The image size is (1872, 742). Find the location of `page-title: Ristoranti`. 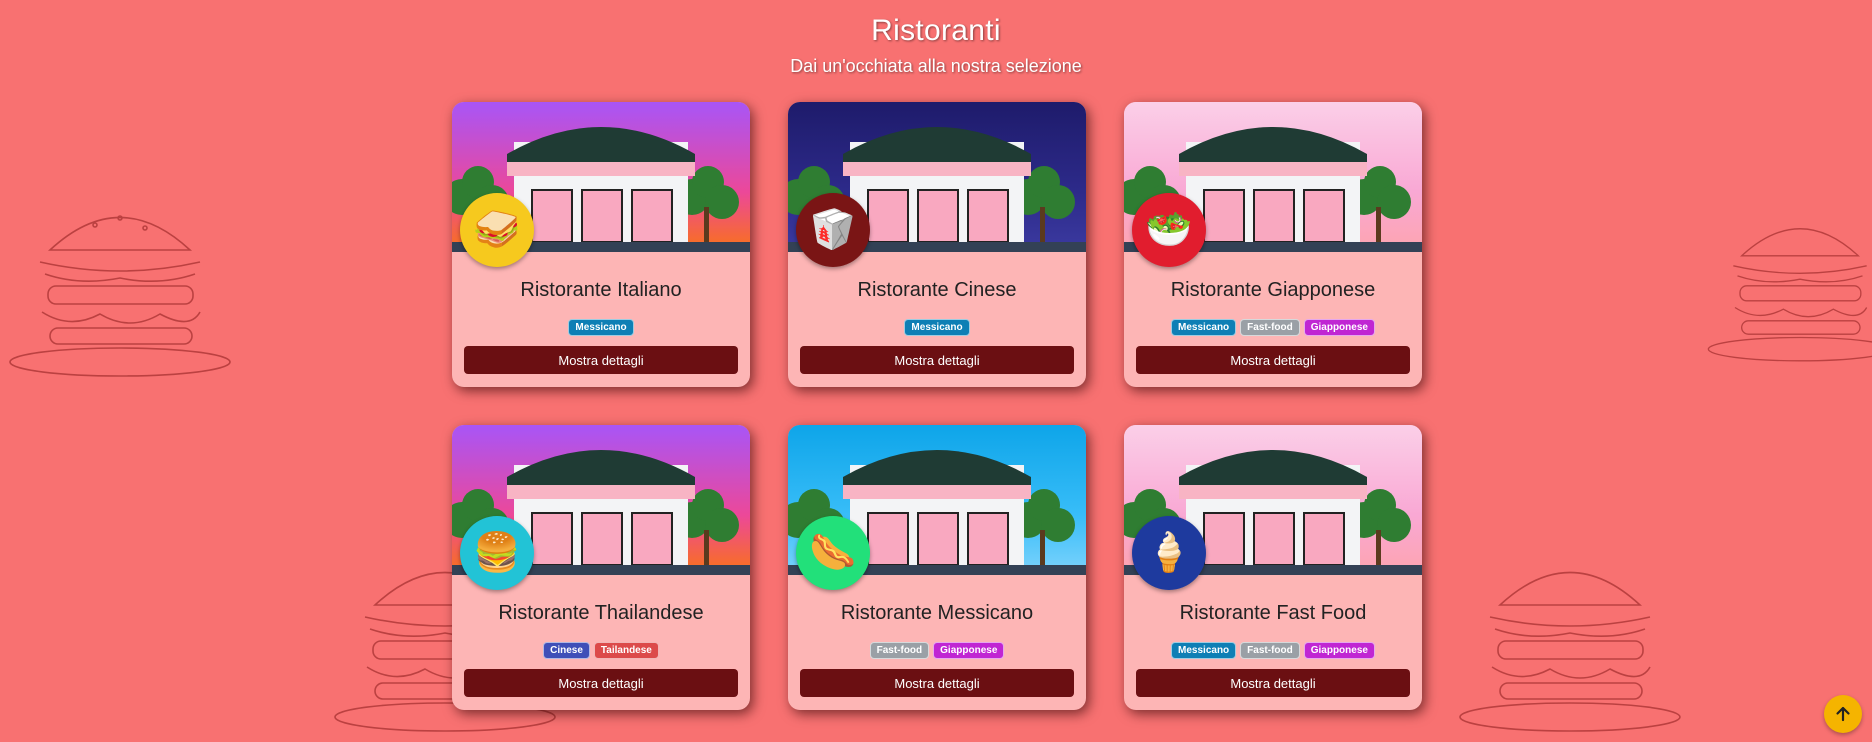

page-title: Ristoranti is located at coordinates (936, 30).